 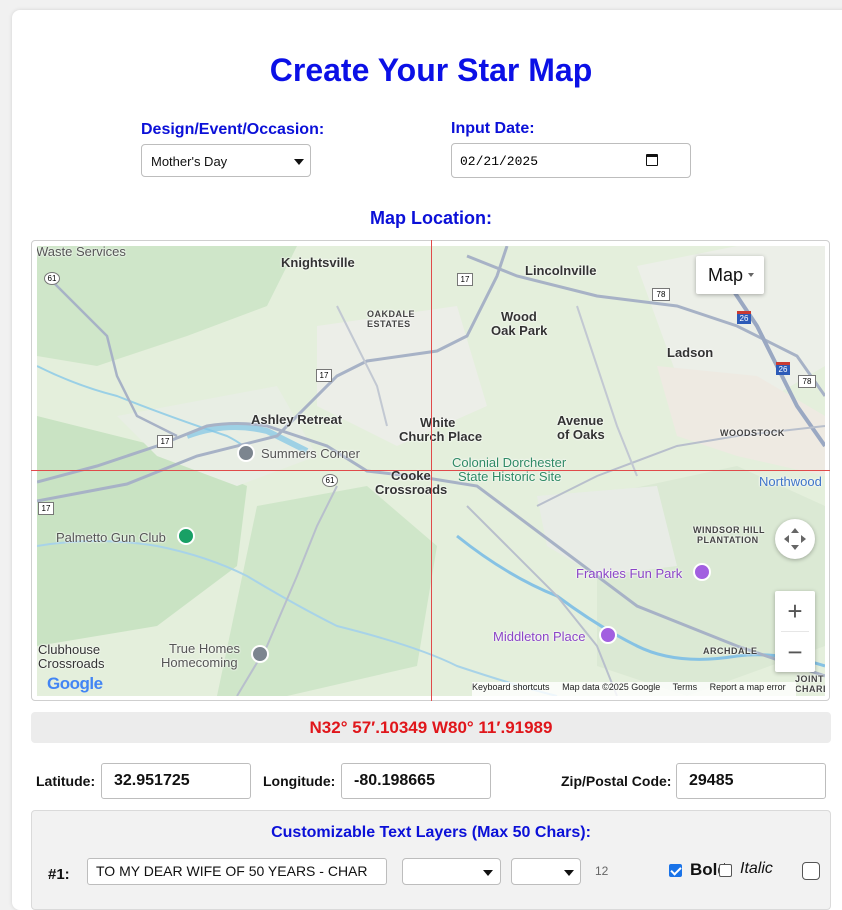 What do you see at coordinates (629, 573) in the screenshot?
I see `map-place-frankies: Frankies Fun Park` at bounding box center [629, 573].